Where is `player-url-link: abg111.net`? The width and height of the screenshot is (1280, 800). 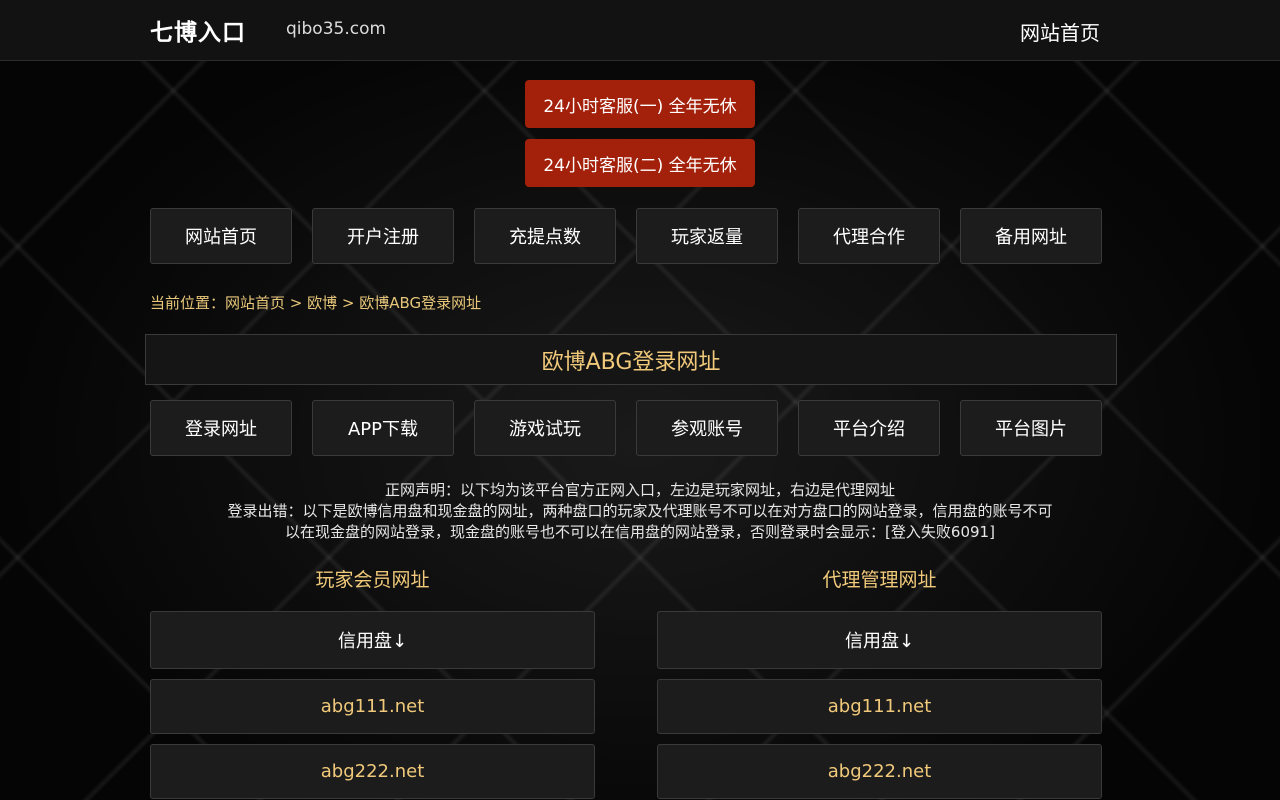
player-url-link: abg111.net is located at coordinates (372, 706).